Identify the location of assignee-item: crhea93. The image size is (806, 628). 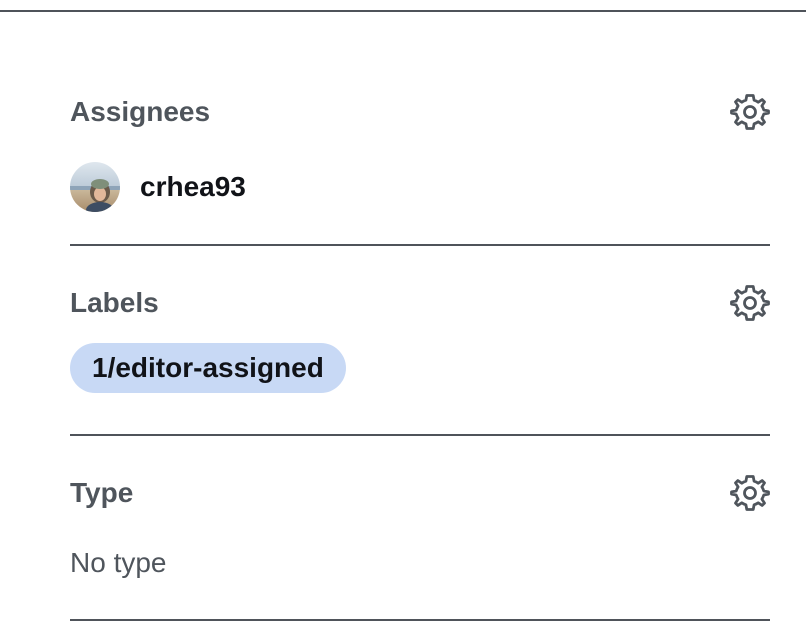
(158, 187).